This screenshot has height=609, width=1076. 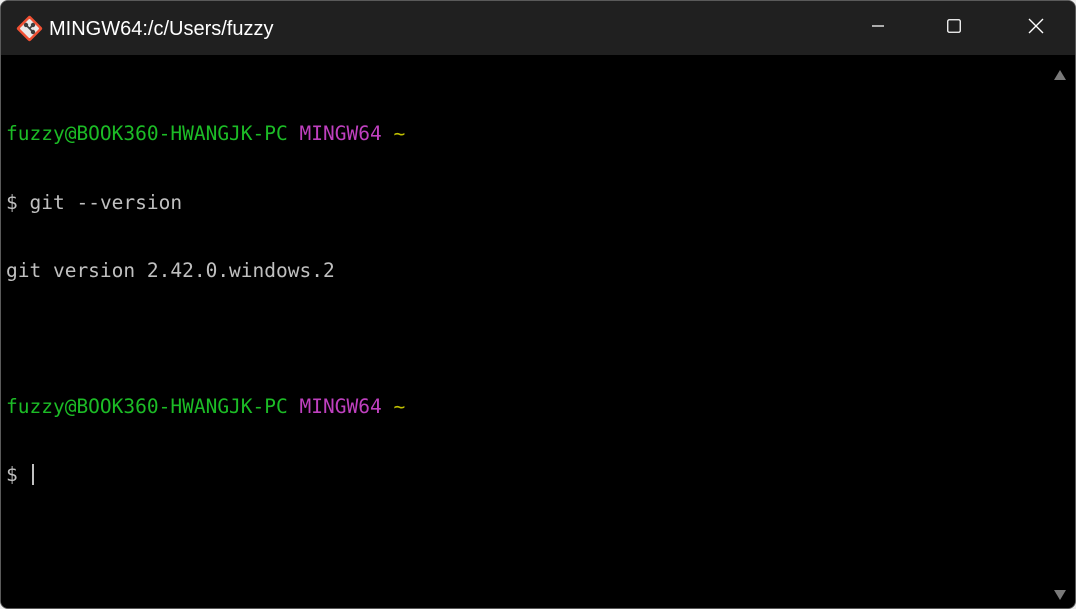 I want to click on scroll-down-arrow-icon, so click(x=1060, y=593).